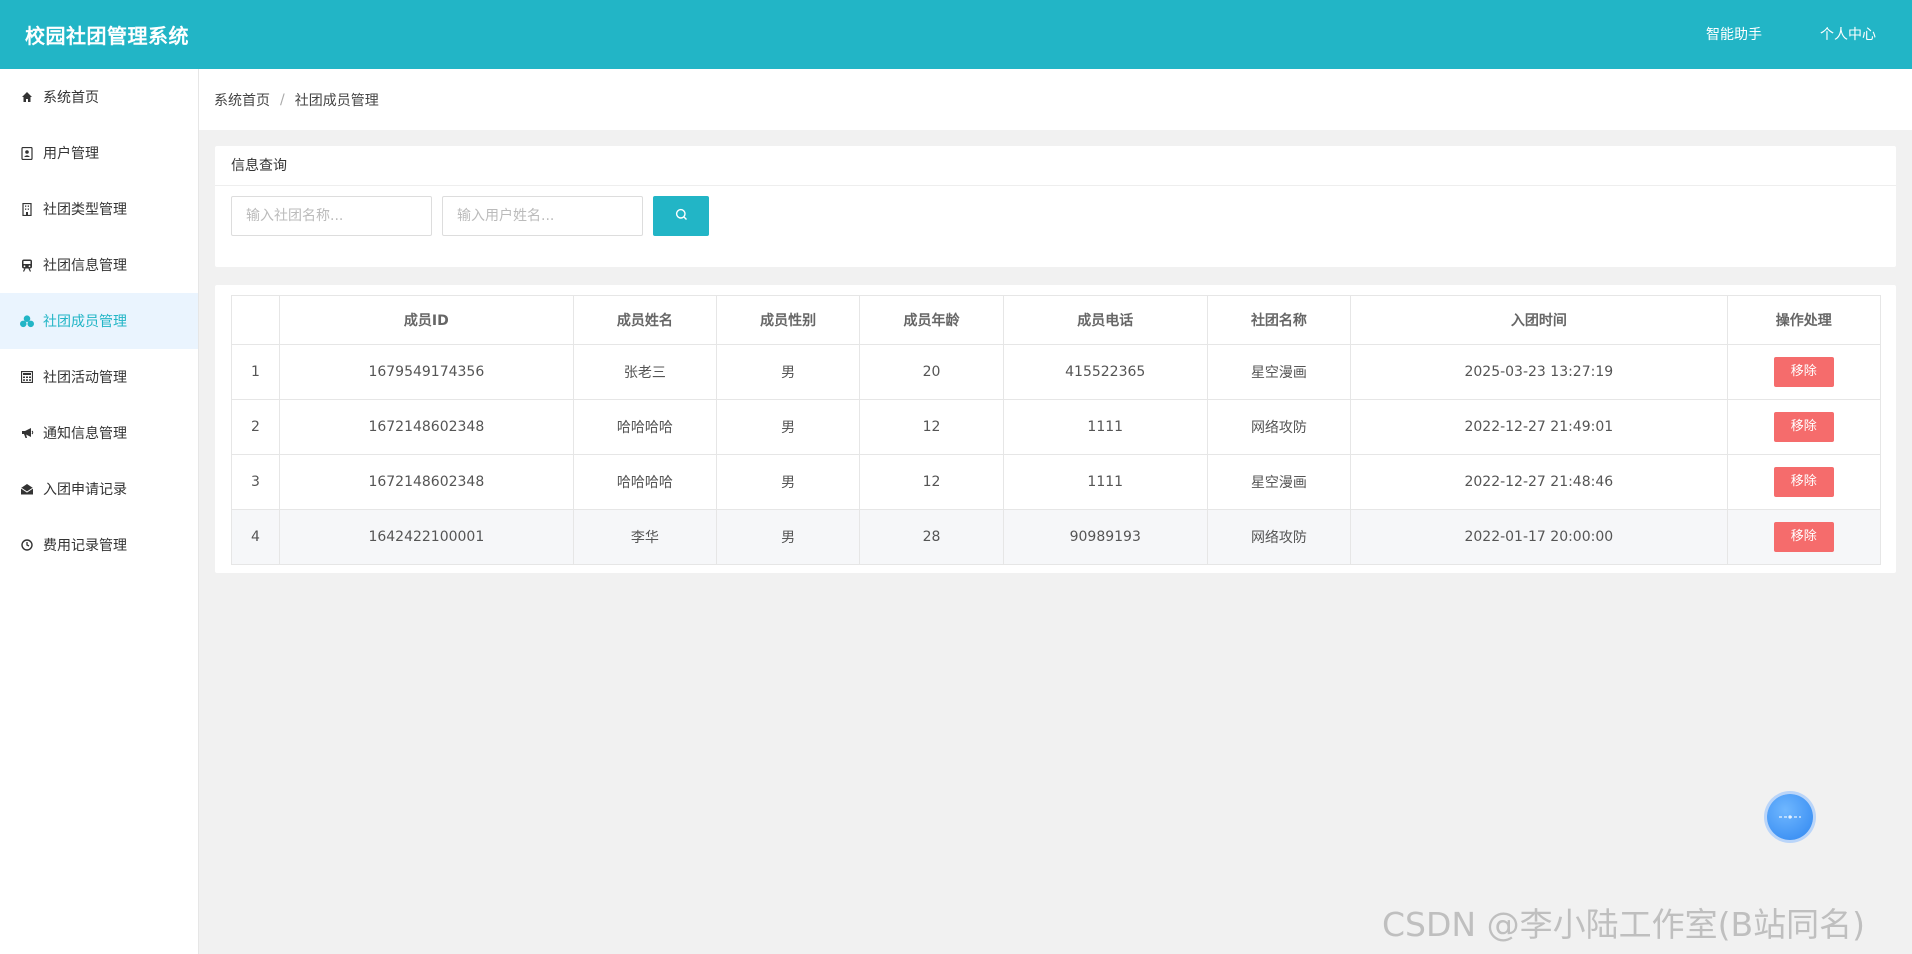 The image size is (1912, 954). I want to click on sidebar-item-label: 社团活动管理, so click(85, 378).